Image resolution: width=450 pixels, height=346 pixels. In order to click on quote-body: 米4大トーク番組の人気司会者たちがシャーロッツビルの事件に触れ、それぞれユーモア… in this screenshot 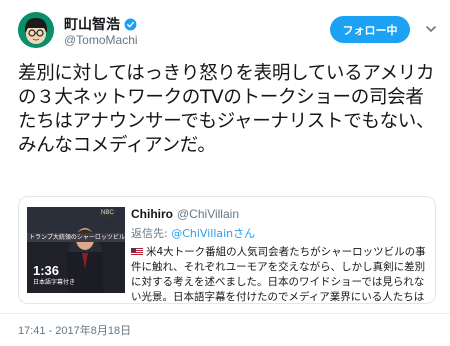, I will do `click(281, 274)`.